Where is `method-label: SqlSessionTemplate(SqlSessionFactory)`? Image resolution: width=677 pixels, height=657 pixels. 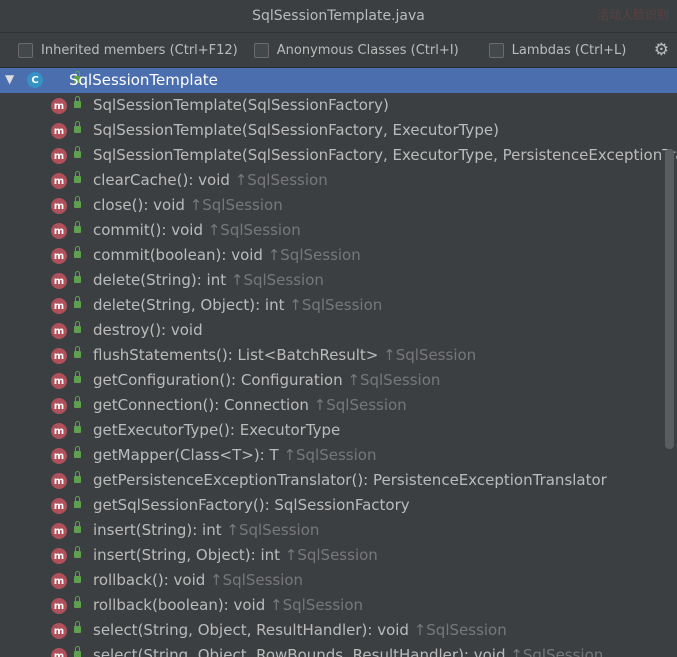
method-label: SqlSessionTemplate(SqlSessionFactory) is located at coordinates (241, 105).